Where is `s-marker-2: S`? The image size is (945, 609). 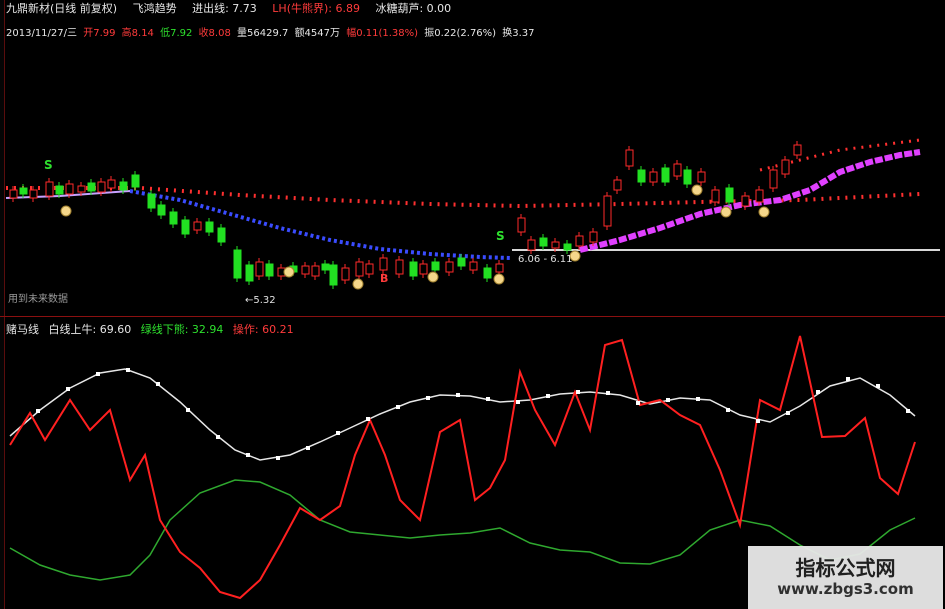
s-marker-2: S is located at coordinates (500, 236).